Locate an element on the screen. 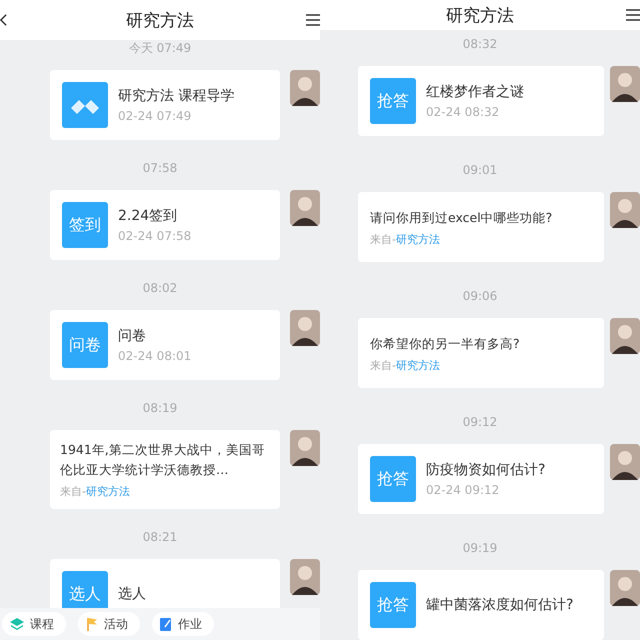 This screenshot has height=640, width=640. tab-button: 活动 is located at coordinates (109, 624).